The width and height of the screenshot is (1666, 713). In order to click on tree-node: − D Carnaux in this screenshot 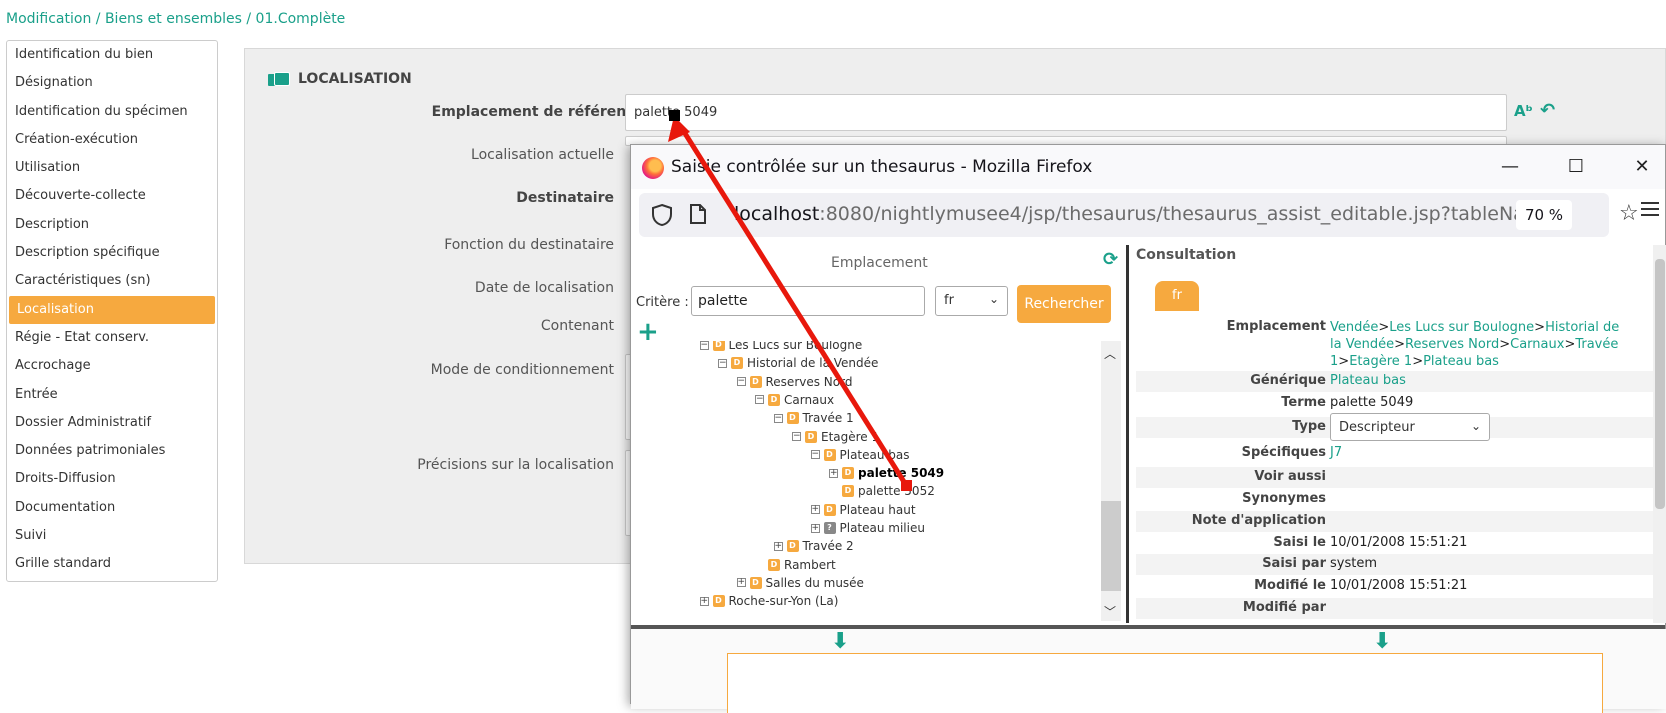, I will do `click(794, 400)`.